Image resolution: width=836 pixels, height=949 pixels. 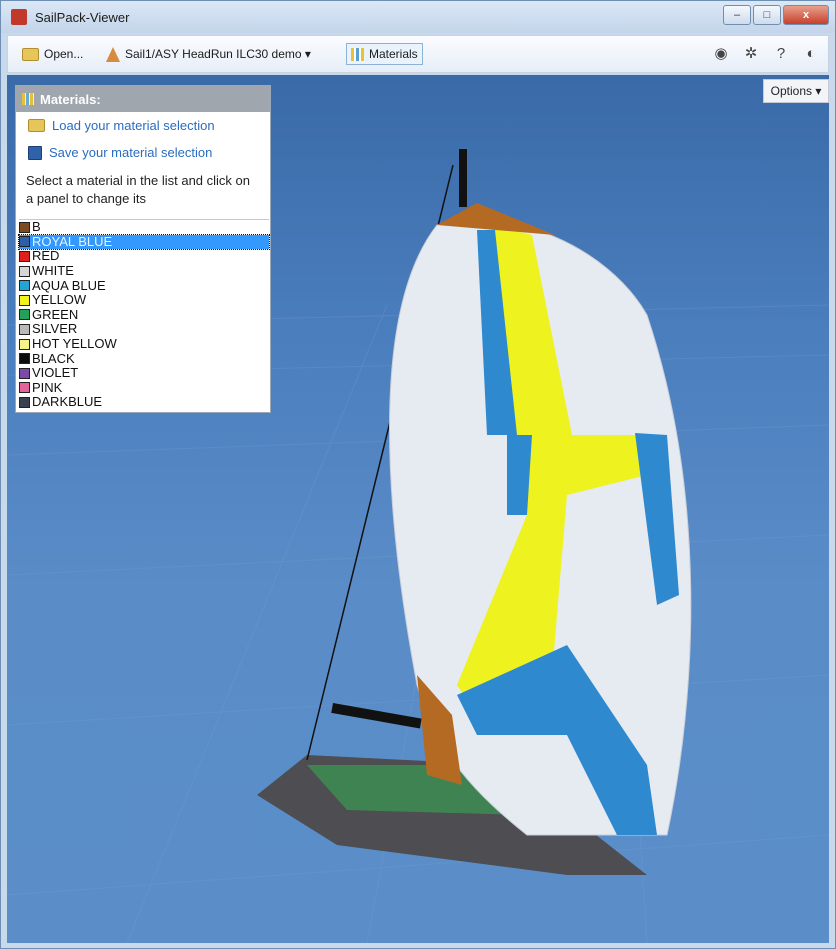 What do you see at coordinates (72, 241) in the screenshot?
I see `material-label: ROYAL BLUE` at bounding box center [72, 241].